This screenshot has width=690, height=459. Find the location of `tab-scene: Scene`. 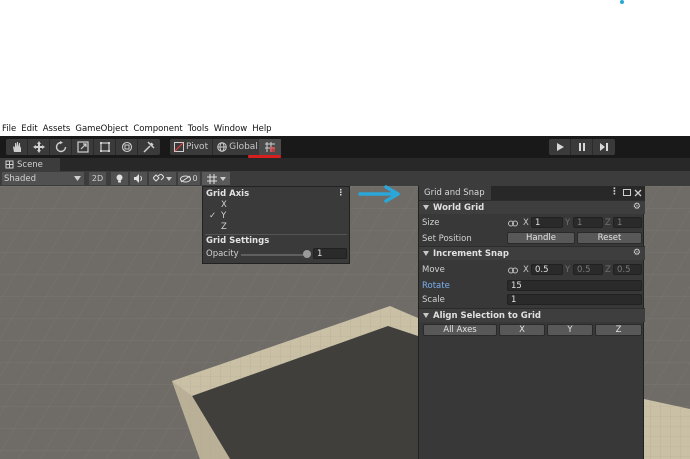

tab-scene: Scene is located at coordinates (30, 164).